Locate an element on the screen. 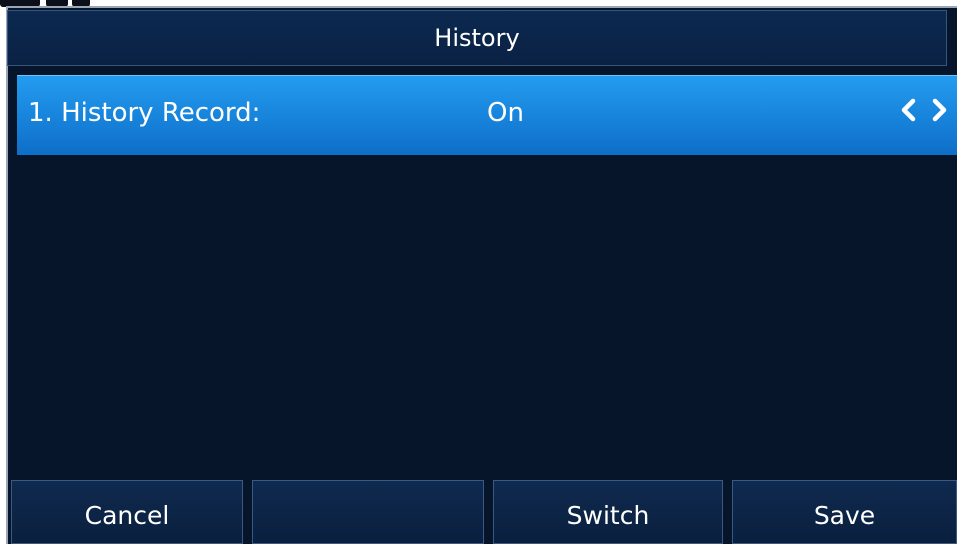 The height and width of the screenshot is (544, 957). list-item-history-record: 1. History Record: On is located at coordinates (487, 115).